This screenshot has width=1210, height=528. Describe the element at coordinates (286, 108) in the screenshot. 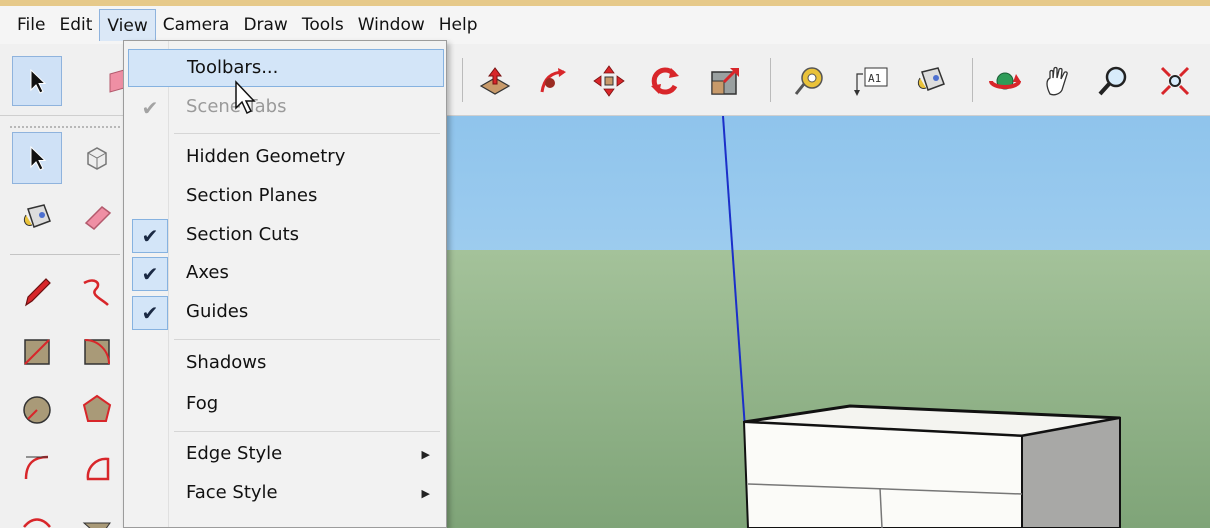

I see `menu-item-scene-tabs: ✔ Scene Tabs` at that location.